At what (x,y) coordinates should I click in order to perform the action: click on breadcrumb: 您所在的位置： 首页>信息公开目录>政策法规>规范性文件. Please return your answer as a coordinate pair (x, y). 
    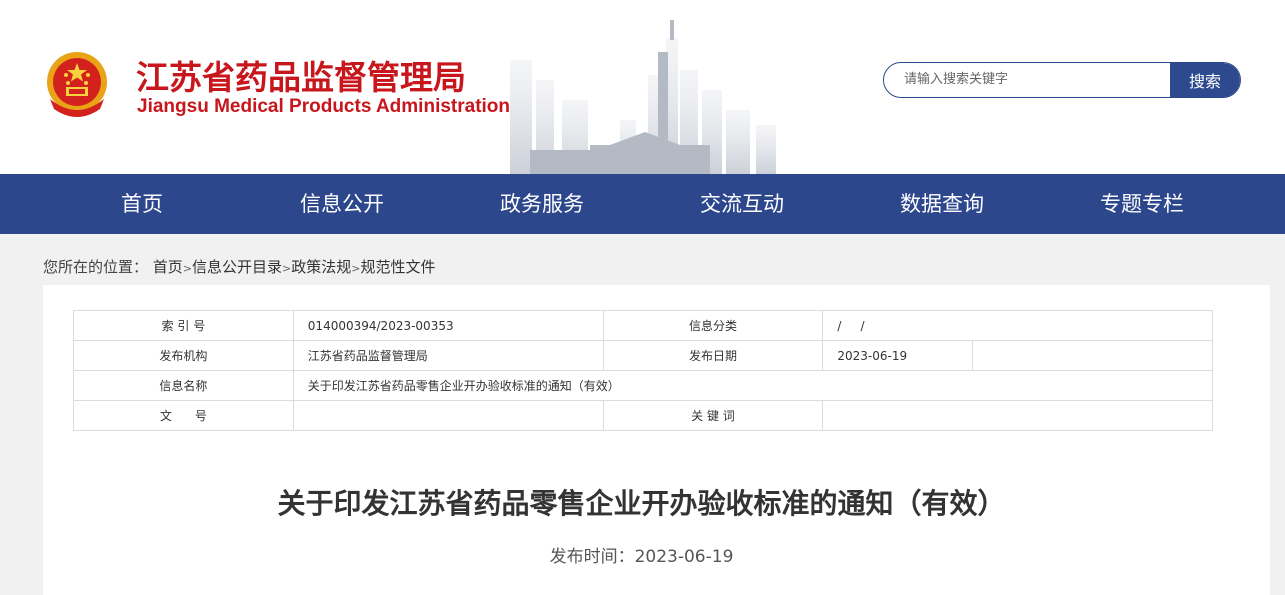
    Looking at the image, I should click on (239, 266).